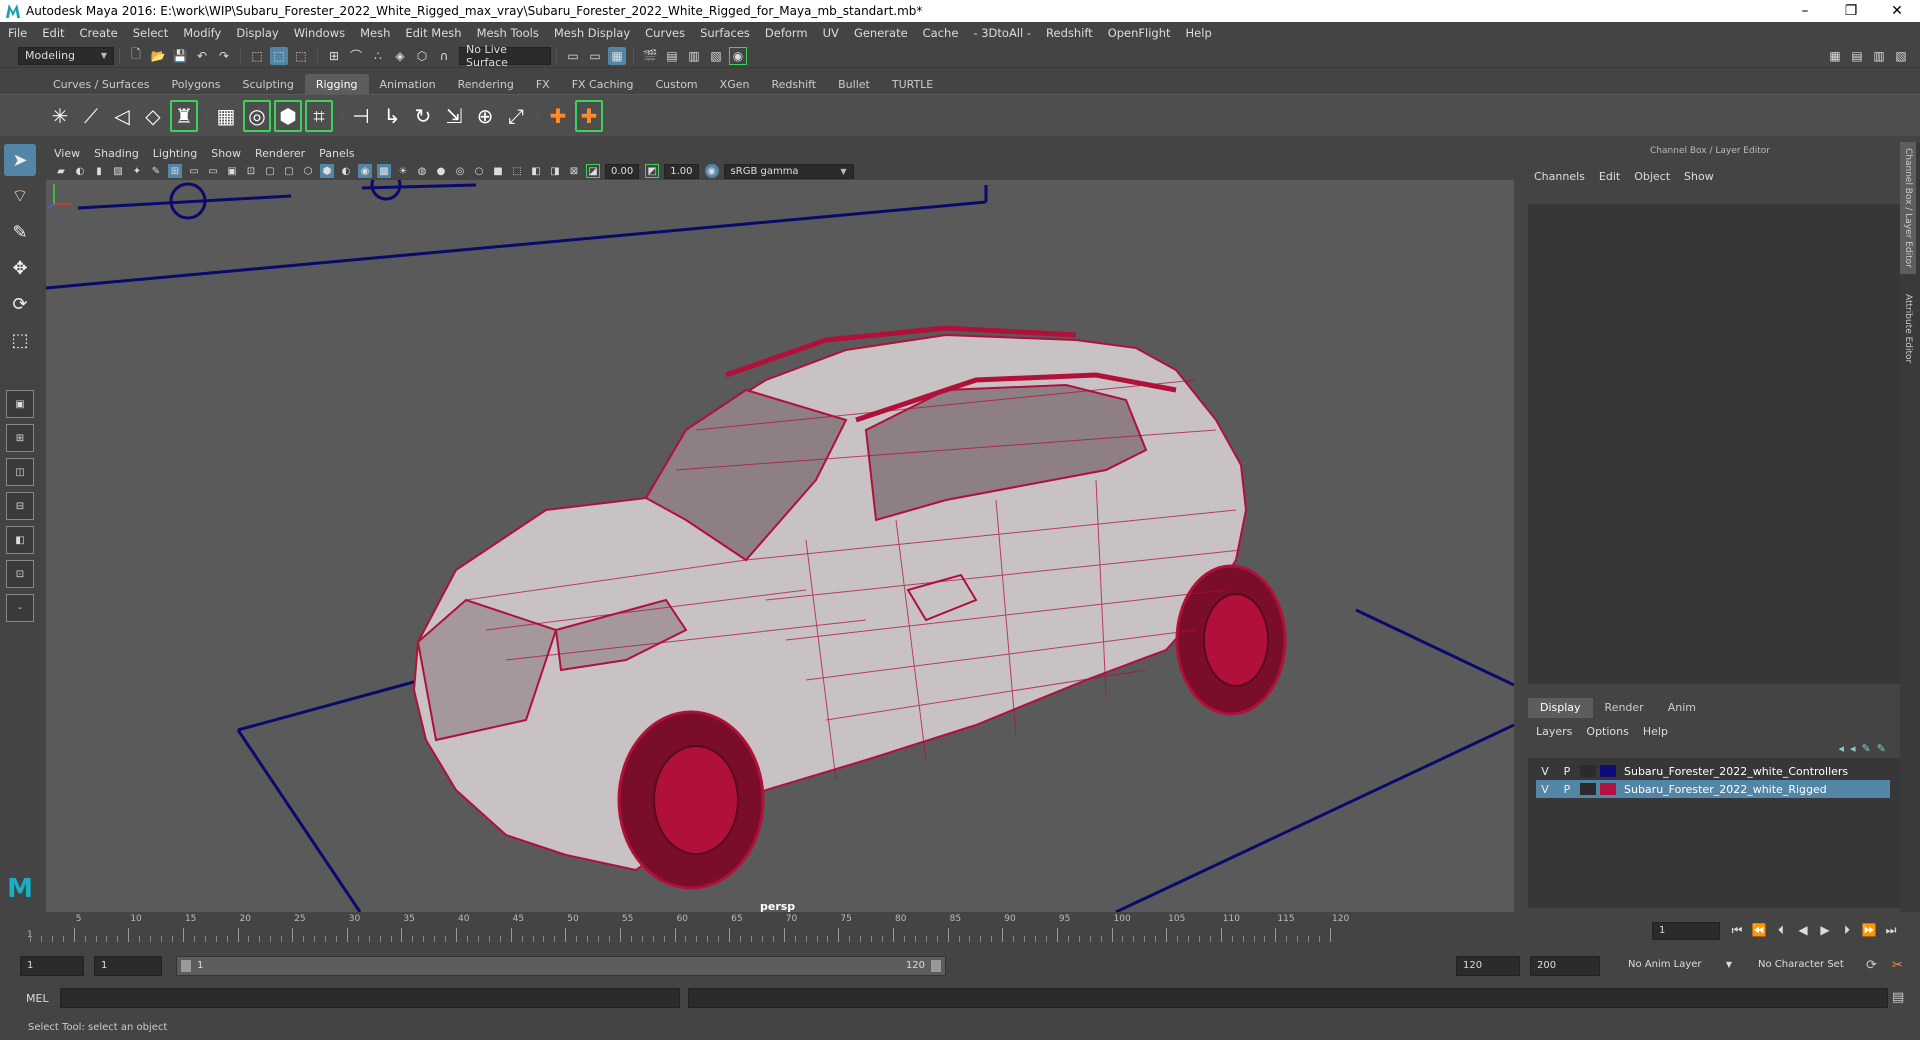 This screenshot has height=1040, width=1920. I want to click on joint-tool-icon: ✳, so click(60, 116).